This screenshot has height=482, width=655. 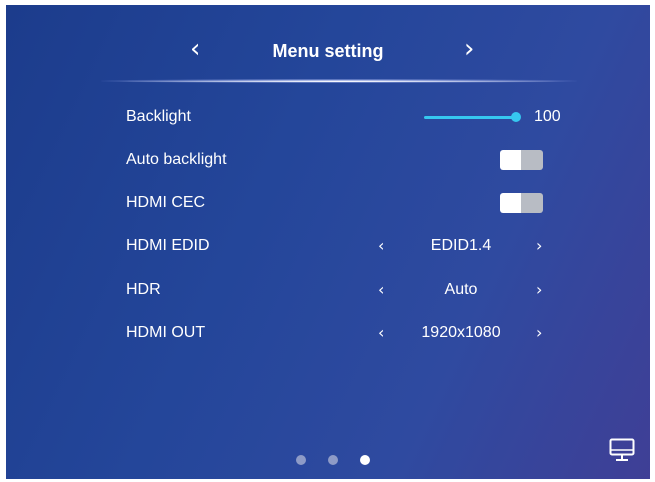 What do you see at coordinates (328, 117) in the screenshot?
I see `setting-row-backlight: Backlight 100` at bounding box center [328, 117].